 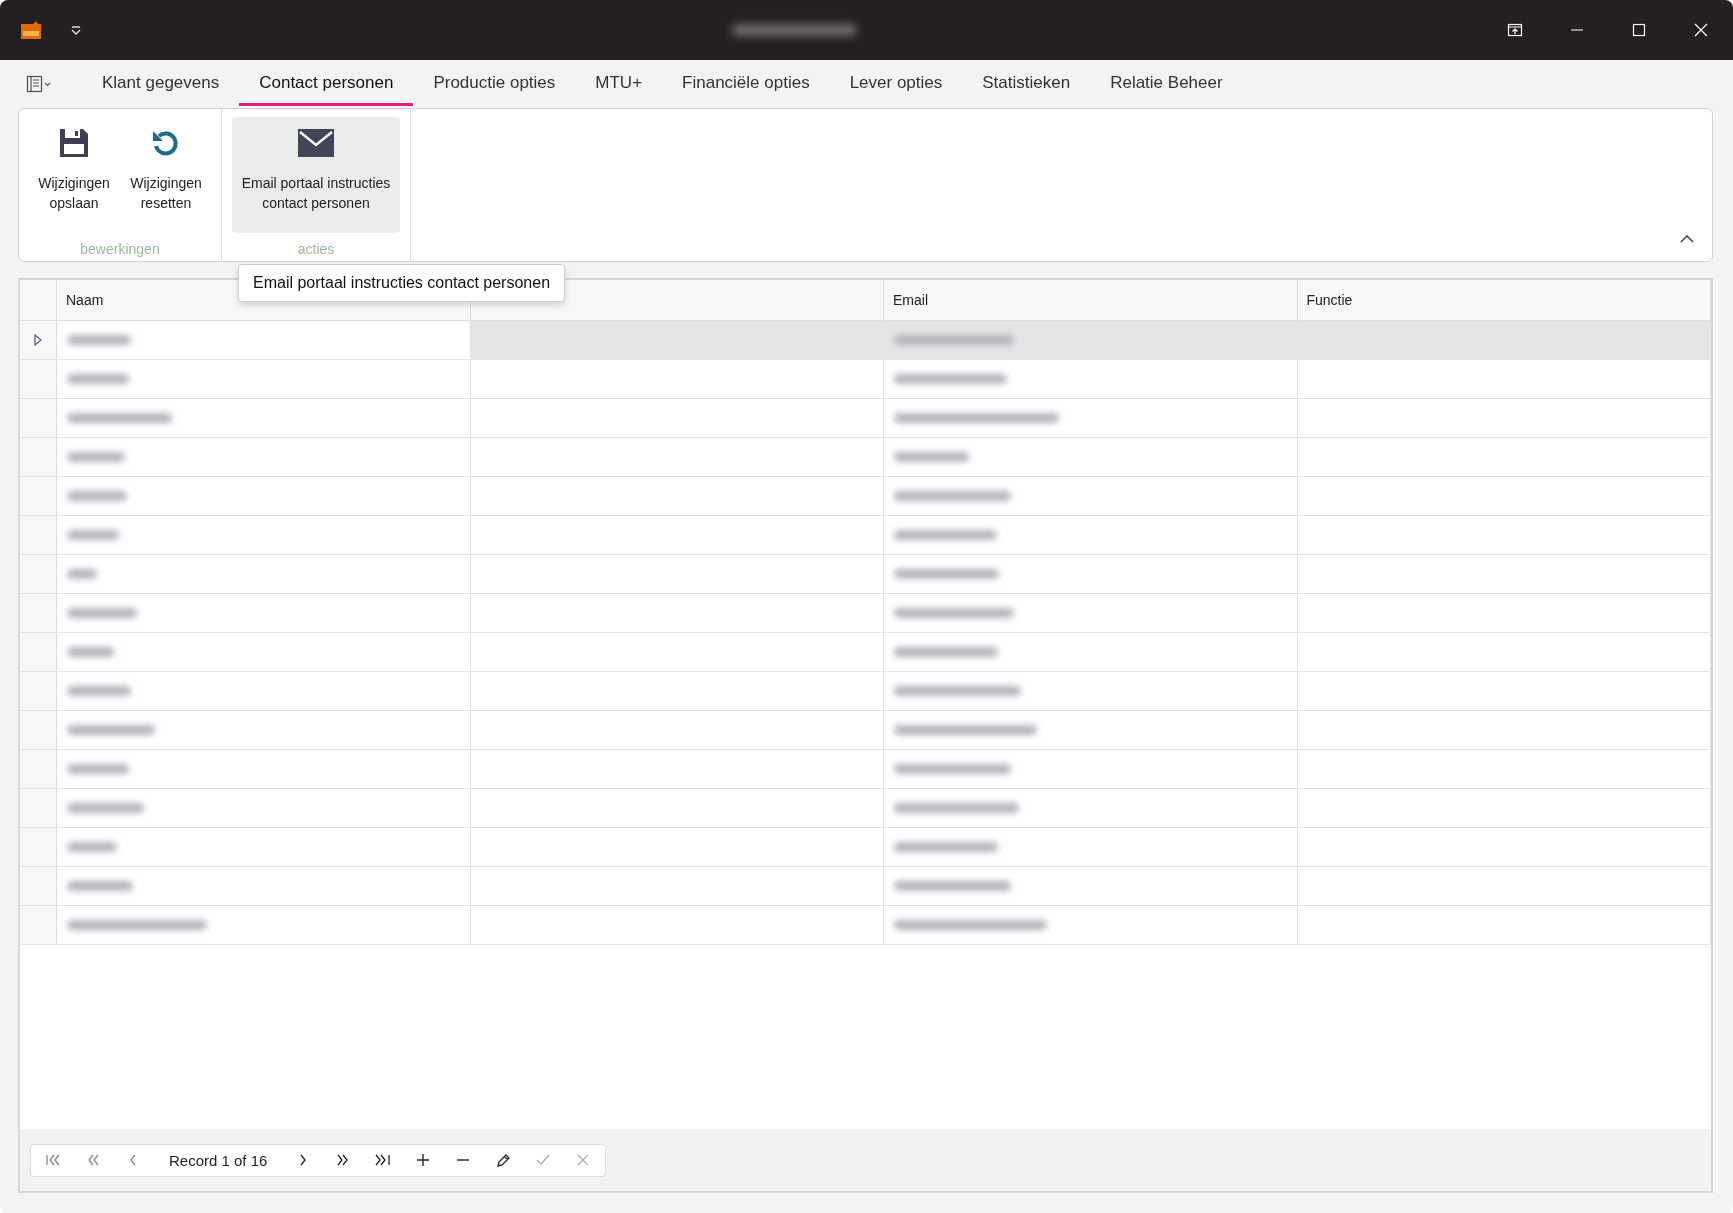 I want to click on menu-tab: Productie opties, so click(x=494, y=84).